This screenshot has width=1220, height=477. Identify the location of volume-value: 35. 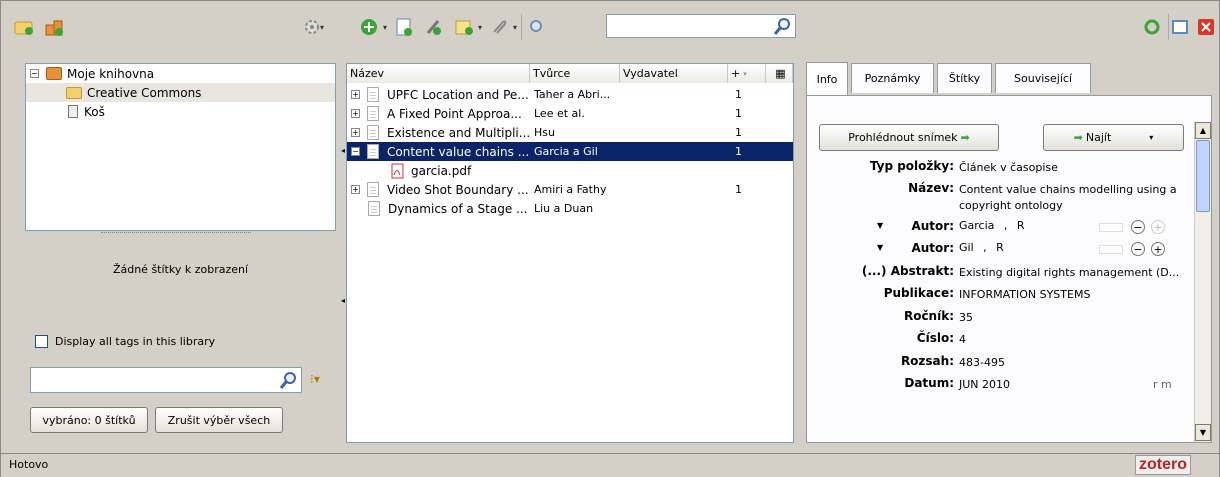
(966, 317).